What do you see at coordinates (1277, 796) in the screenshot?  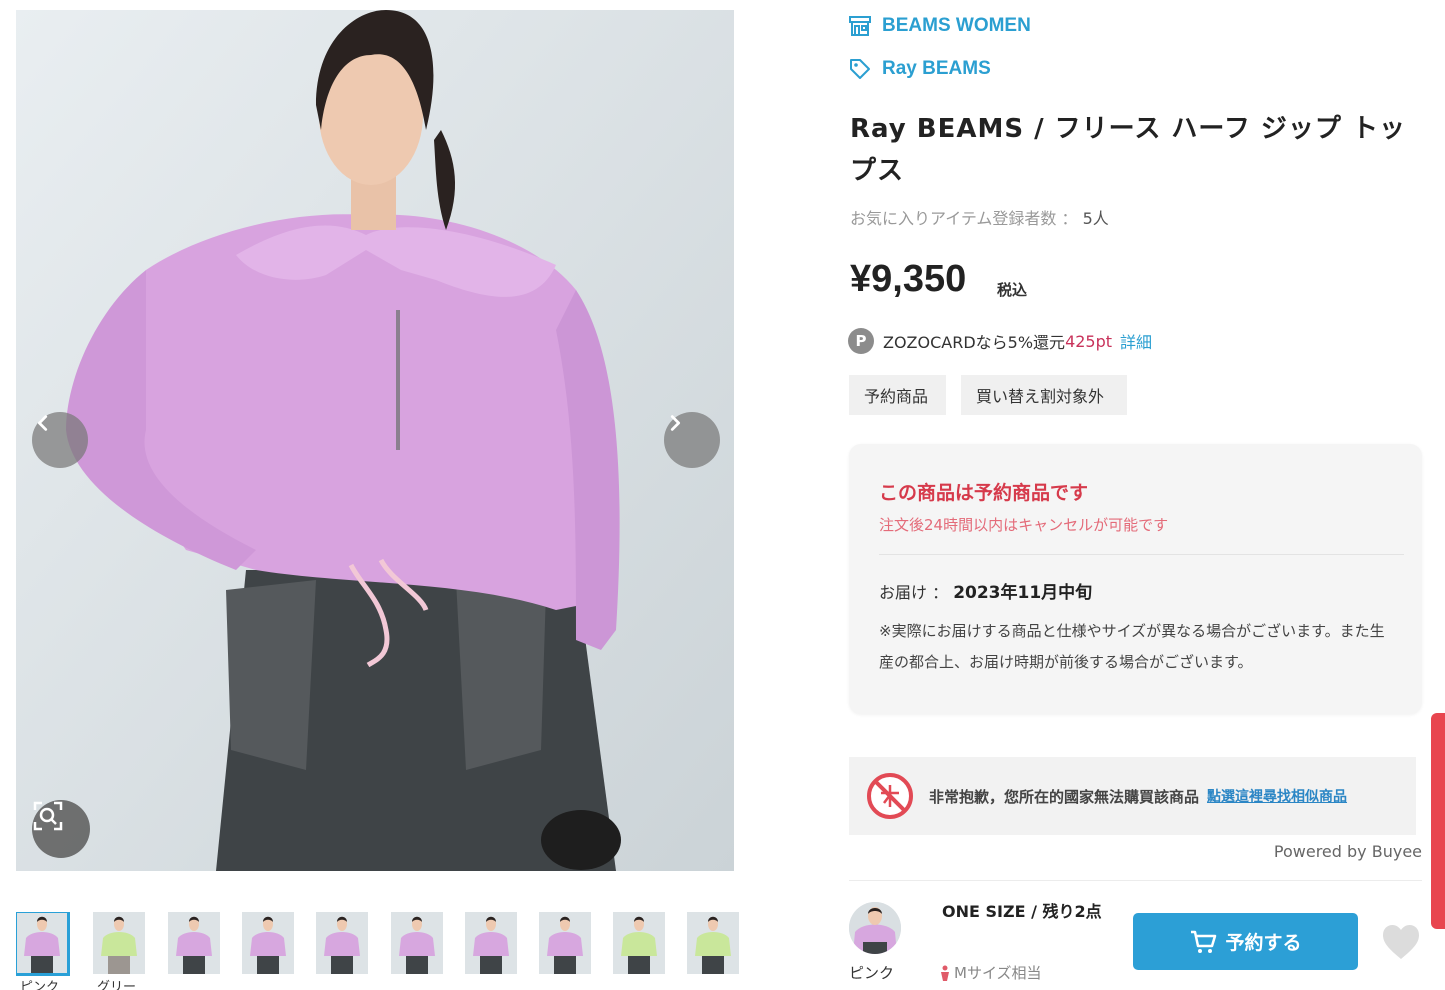 I see `buyee-similar-link: 點選這裡尋找相似商品` at bounding box center [1277, 796].